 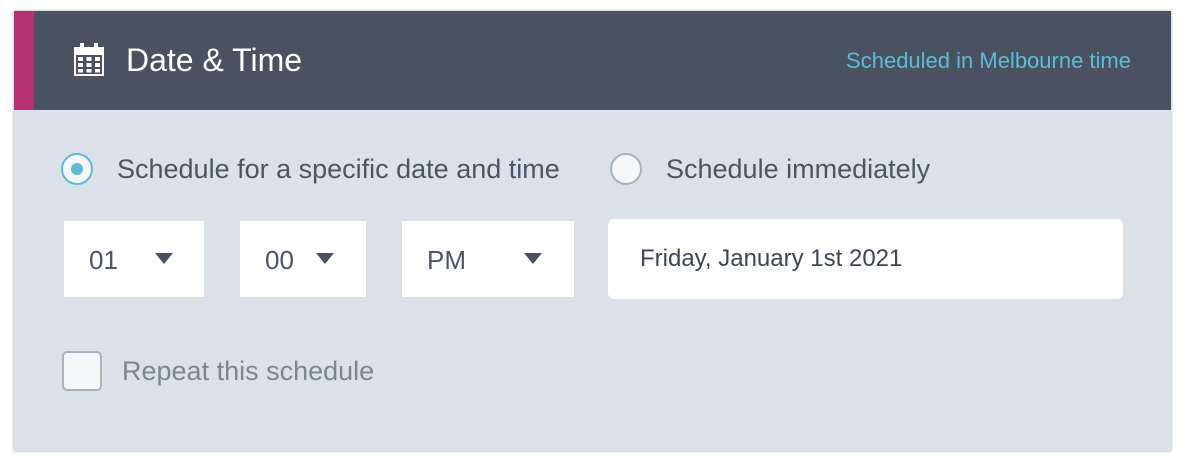 What do you see at coordinates (279, 260) in the screenshot?
I see `minute-value: 00` at bounding box center [279, 260].